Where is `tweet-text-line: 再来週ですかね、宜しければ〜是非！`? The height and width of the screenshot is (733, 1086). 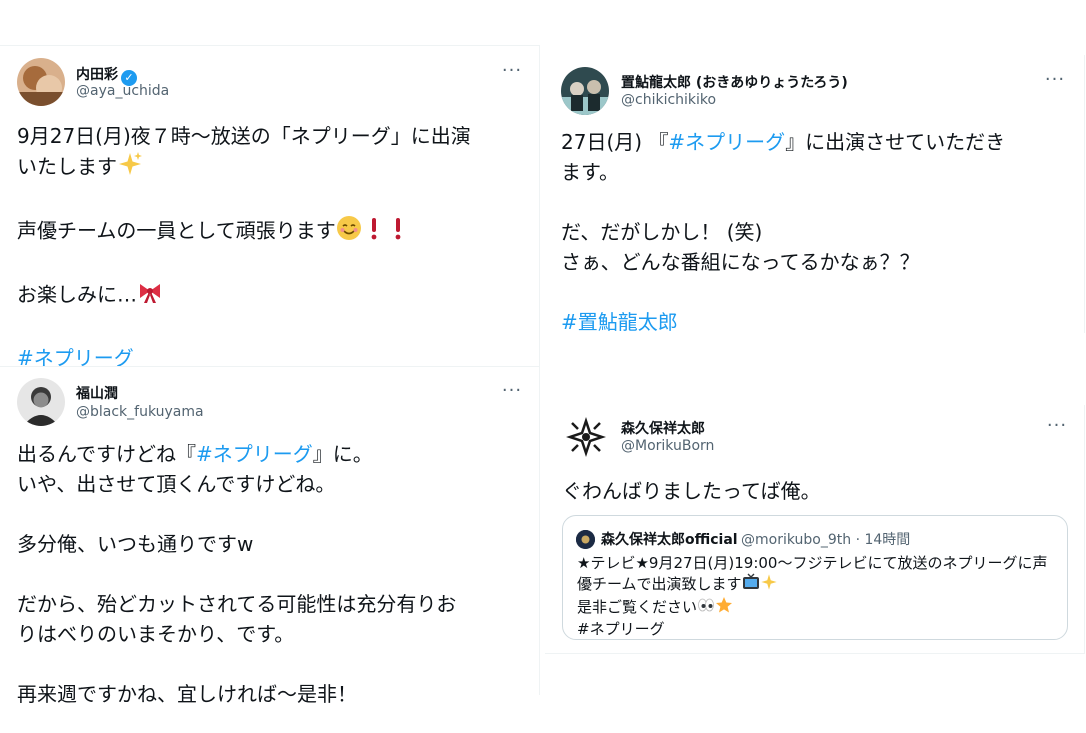
tweet-text-line: 再来週ですかね、宜しければ〜是非！ is located at coordinates (187, 694).